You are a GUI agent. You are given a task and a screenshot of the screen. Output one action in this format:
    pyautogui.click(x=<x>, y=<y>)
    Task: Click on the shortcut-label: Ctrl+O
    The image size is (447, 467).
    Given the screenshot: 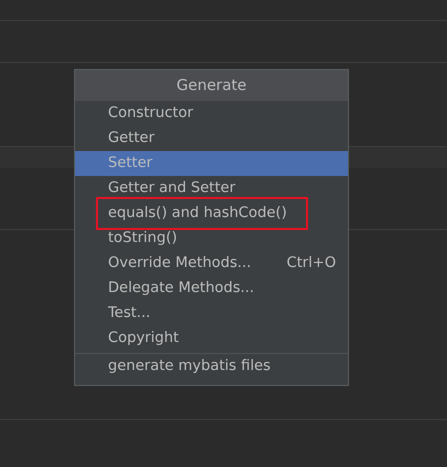 What is the action you would take?
    pyautogui.click(x=311, y=263)
    